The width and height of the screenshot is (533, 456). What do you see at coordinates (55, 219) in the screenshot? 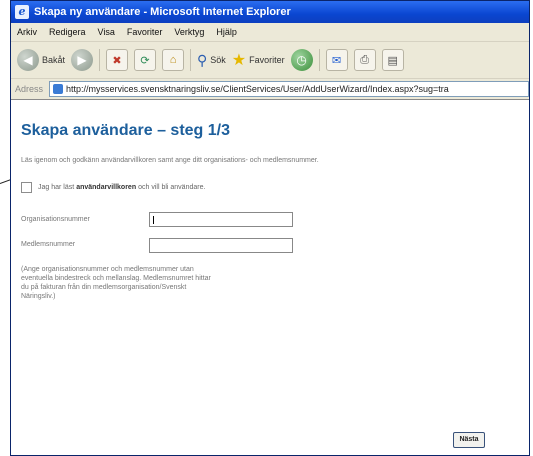
I see `org-number-label: Organisationsnummer` at bounding box center [55, 219].